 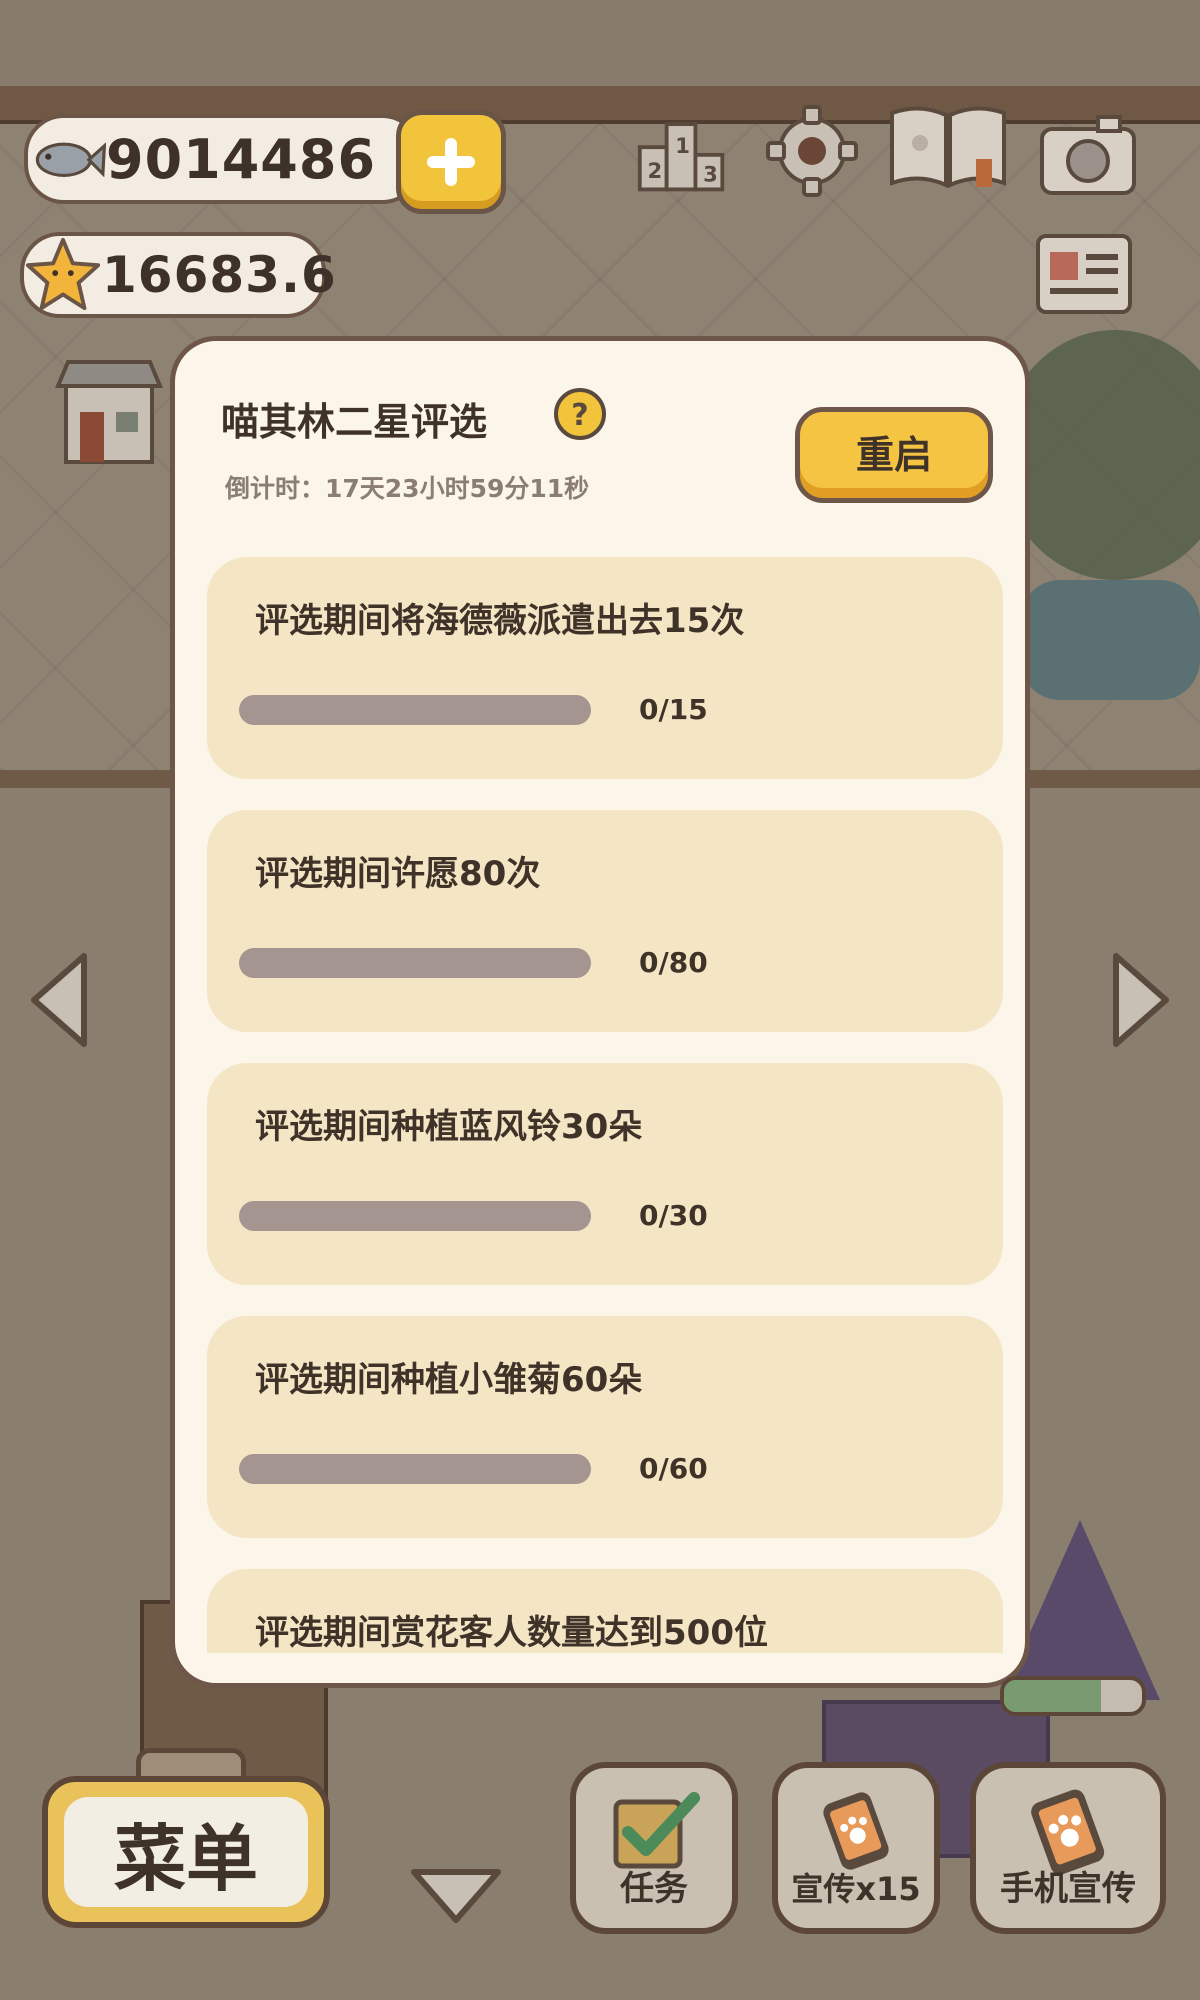 What do you see at coordinates (654, 1889) in the screenshot?
I see `tasks-button-label: 任务` at bounding box center [654, 1889].